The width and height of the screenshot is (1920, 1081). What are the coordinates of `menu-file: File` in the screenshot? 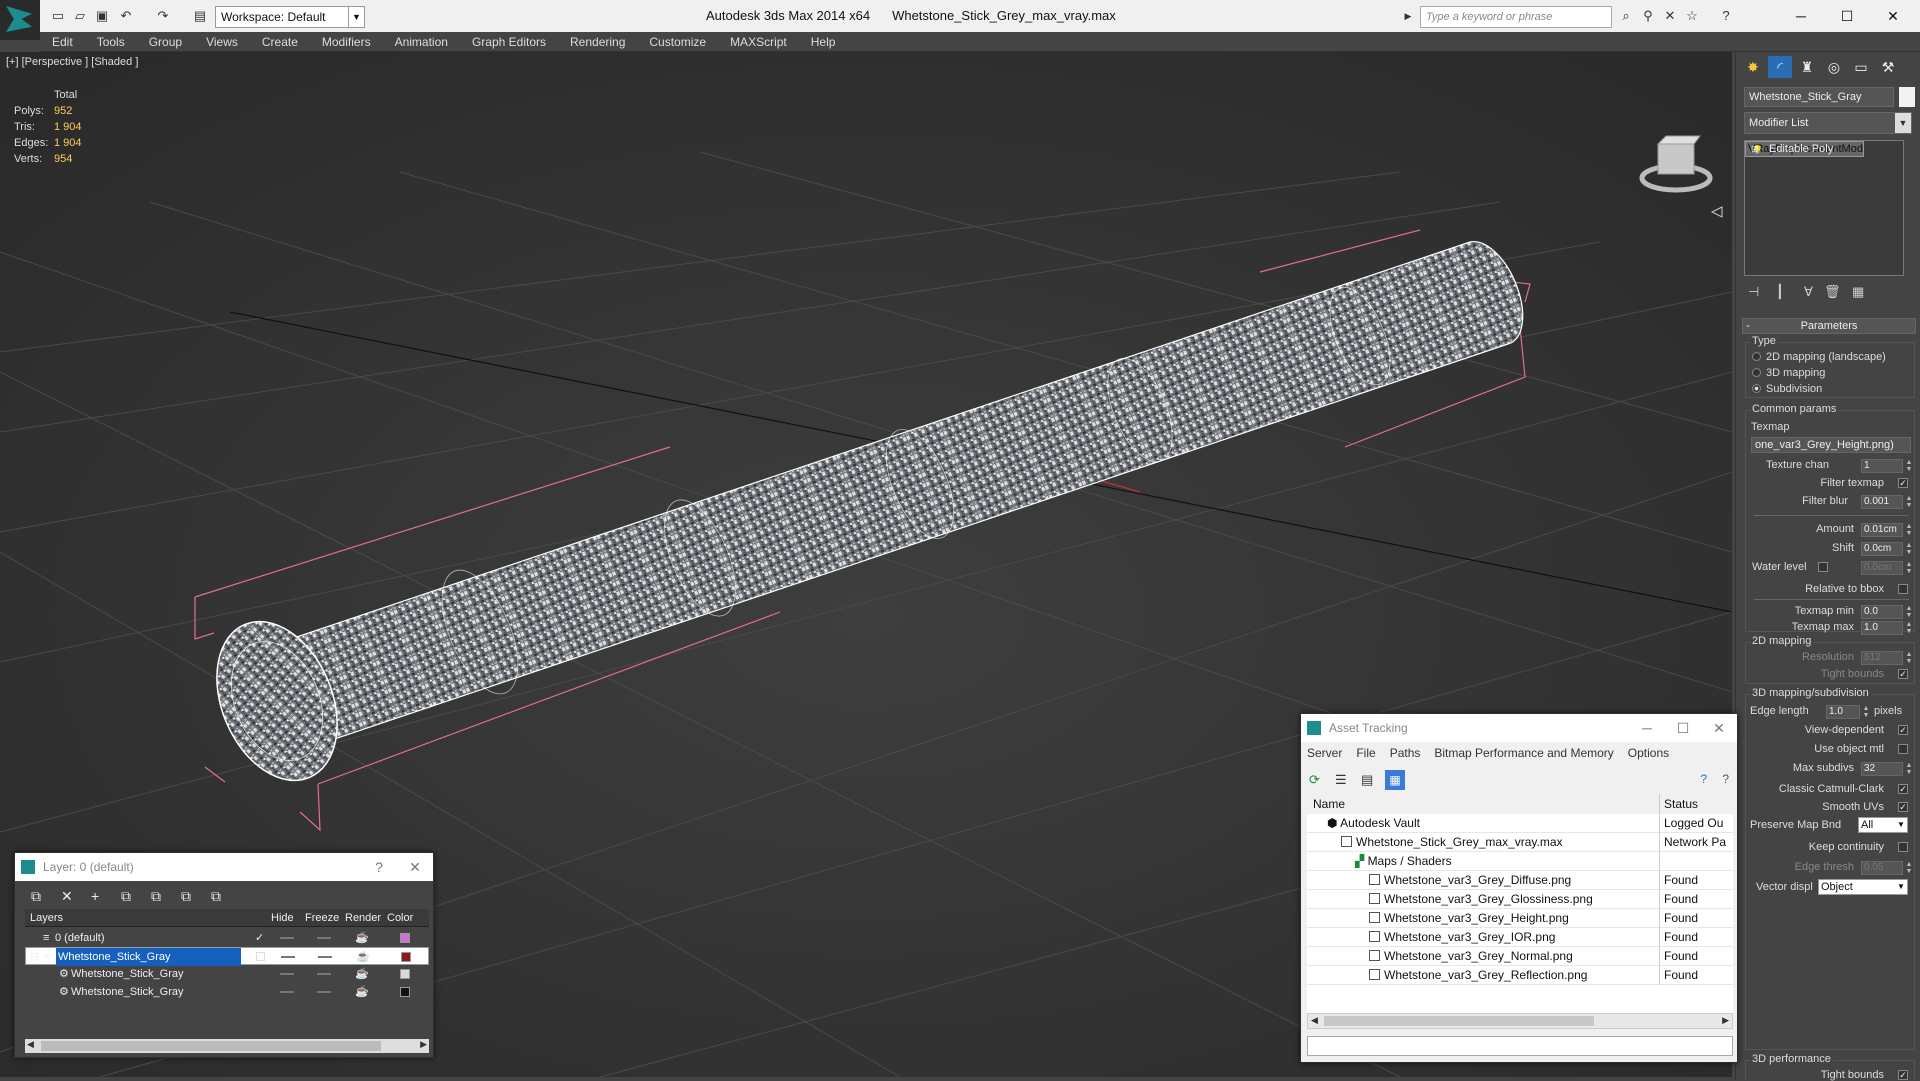 It's located at (1365, 753).